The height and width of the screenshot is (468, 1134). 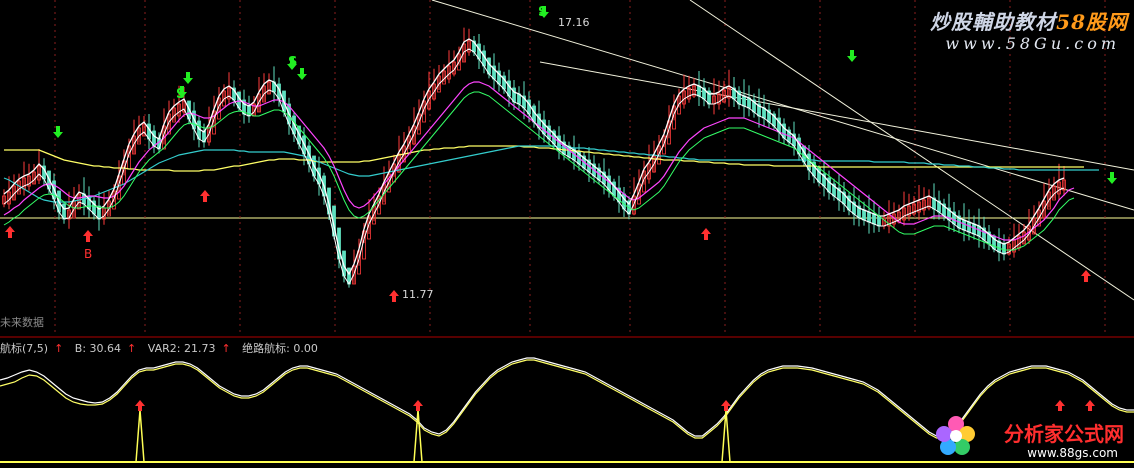 What do you see at coordinates (22, 322) in the screenshot?
I see `future-data-label: 未来数据` at bounding box center [22, 322].